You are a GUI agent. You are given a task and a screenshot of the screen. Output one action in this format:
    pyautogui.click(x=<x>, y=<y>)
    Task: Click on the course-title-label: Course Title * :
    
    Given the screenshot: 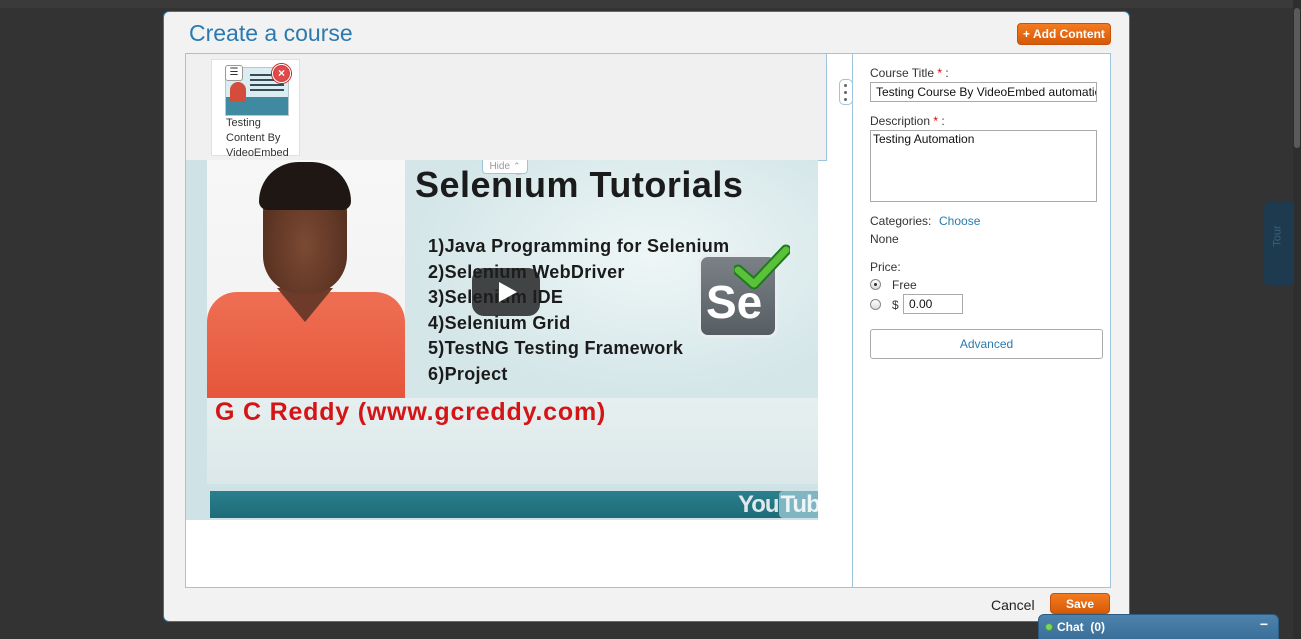 What is the action you would take?
    pyautogui.click(x=909, y=73)
    